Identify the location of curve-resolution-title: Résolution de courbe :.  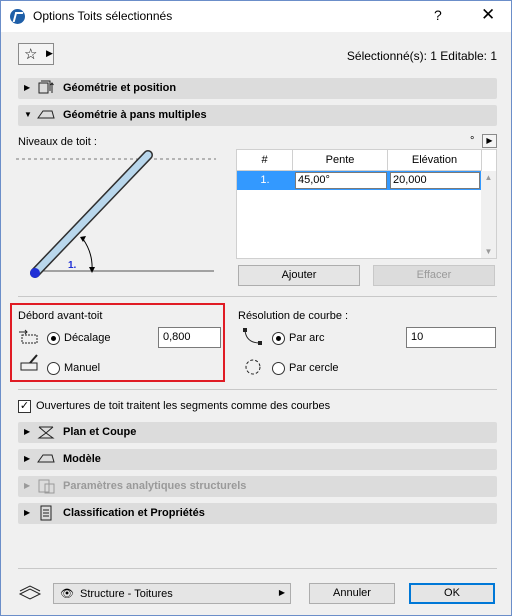
(293, 316).